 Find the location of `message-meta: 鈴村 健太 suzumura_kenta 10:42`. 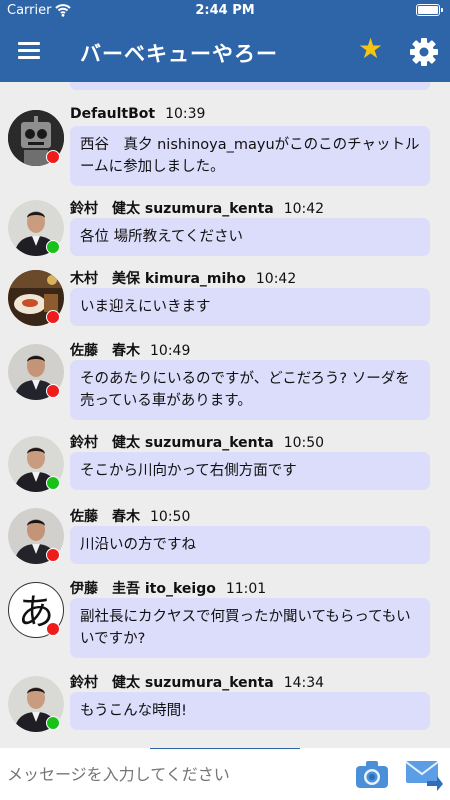

message-meta: 鈴村 健太 suzumura_kenta 10:42 is located at coordinates (197, 208).